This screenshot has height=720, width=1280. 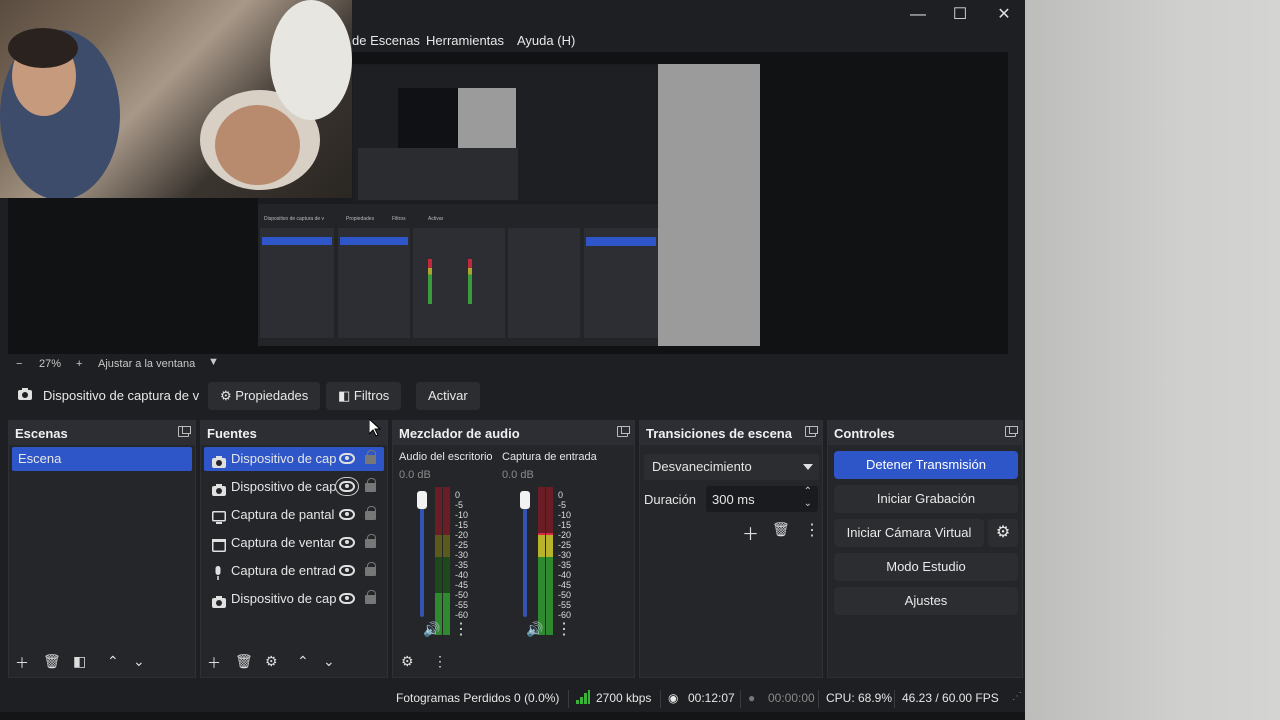 What do you see at coordinates (926, 567) in the screenshot?
I see `studio-mode-button: Modo Estudio` at bounding box center [926, 567].